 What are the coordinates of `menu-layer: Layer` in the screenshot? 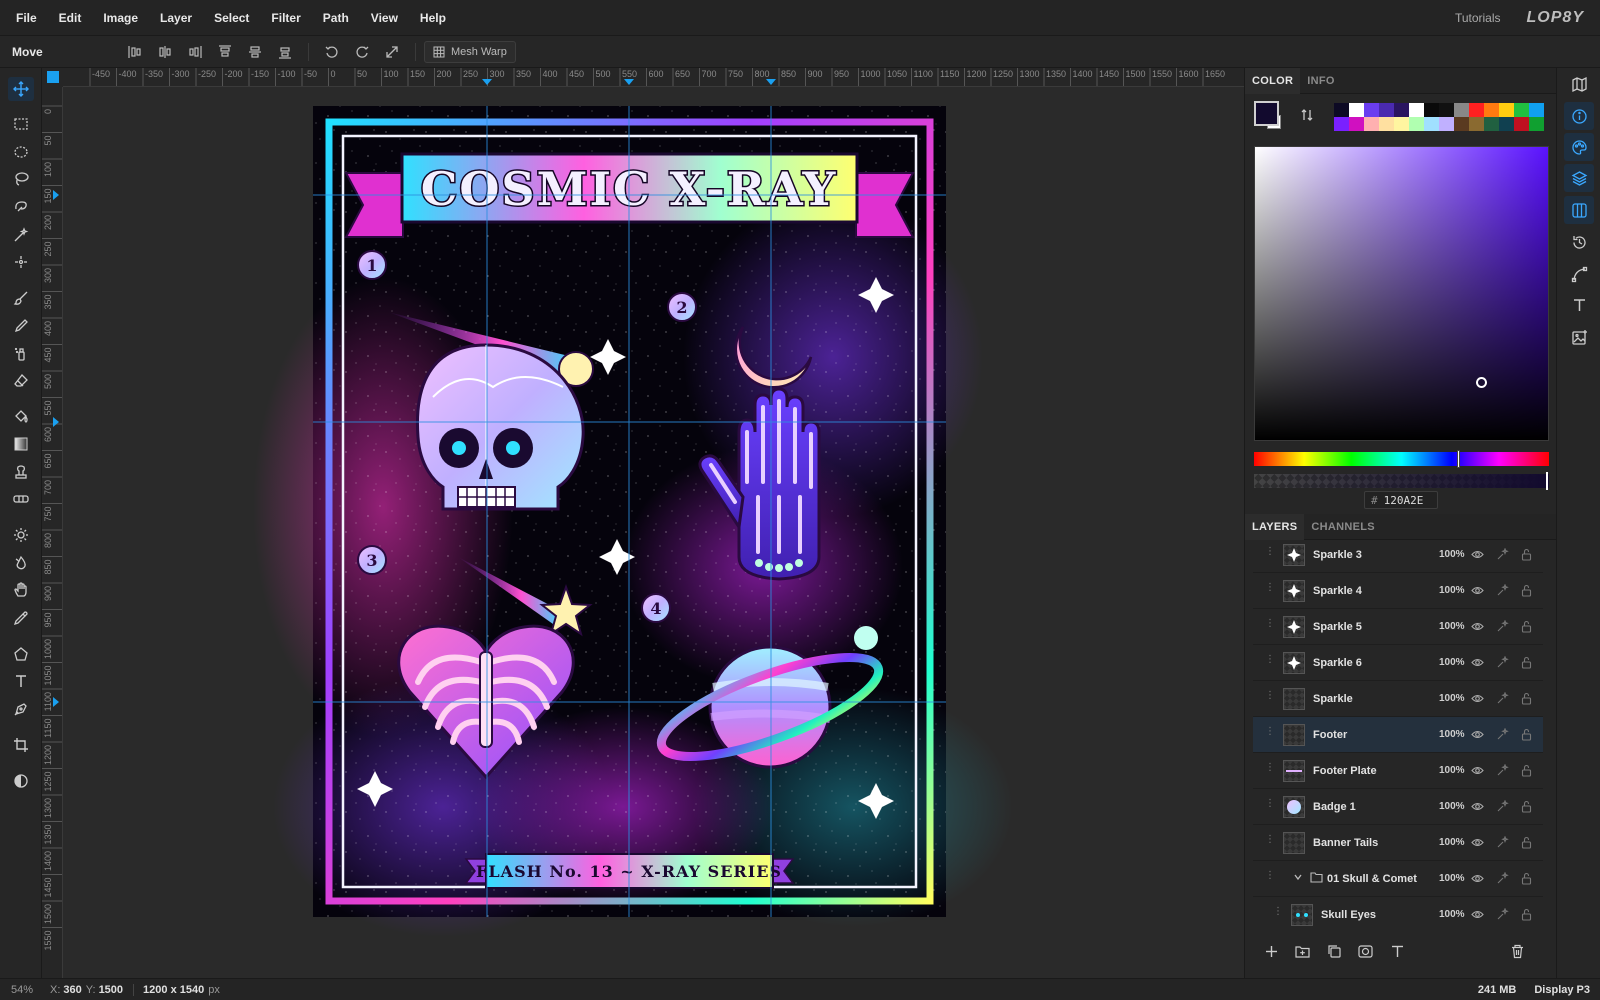 It's located at (176, 18).